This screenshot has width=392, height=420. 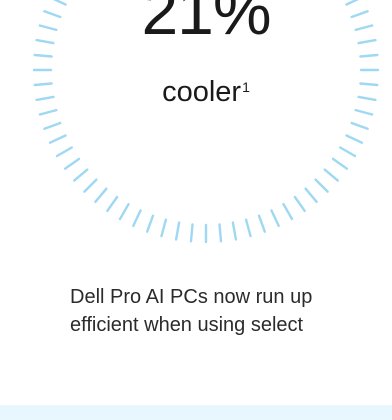 I want to click on stat-label: cooler1, so click(x=196, y=92).